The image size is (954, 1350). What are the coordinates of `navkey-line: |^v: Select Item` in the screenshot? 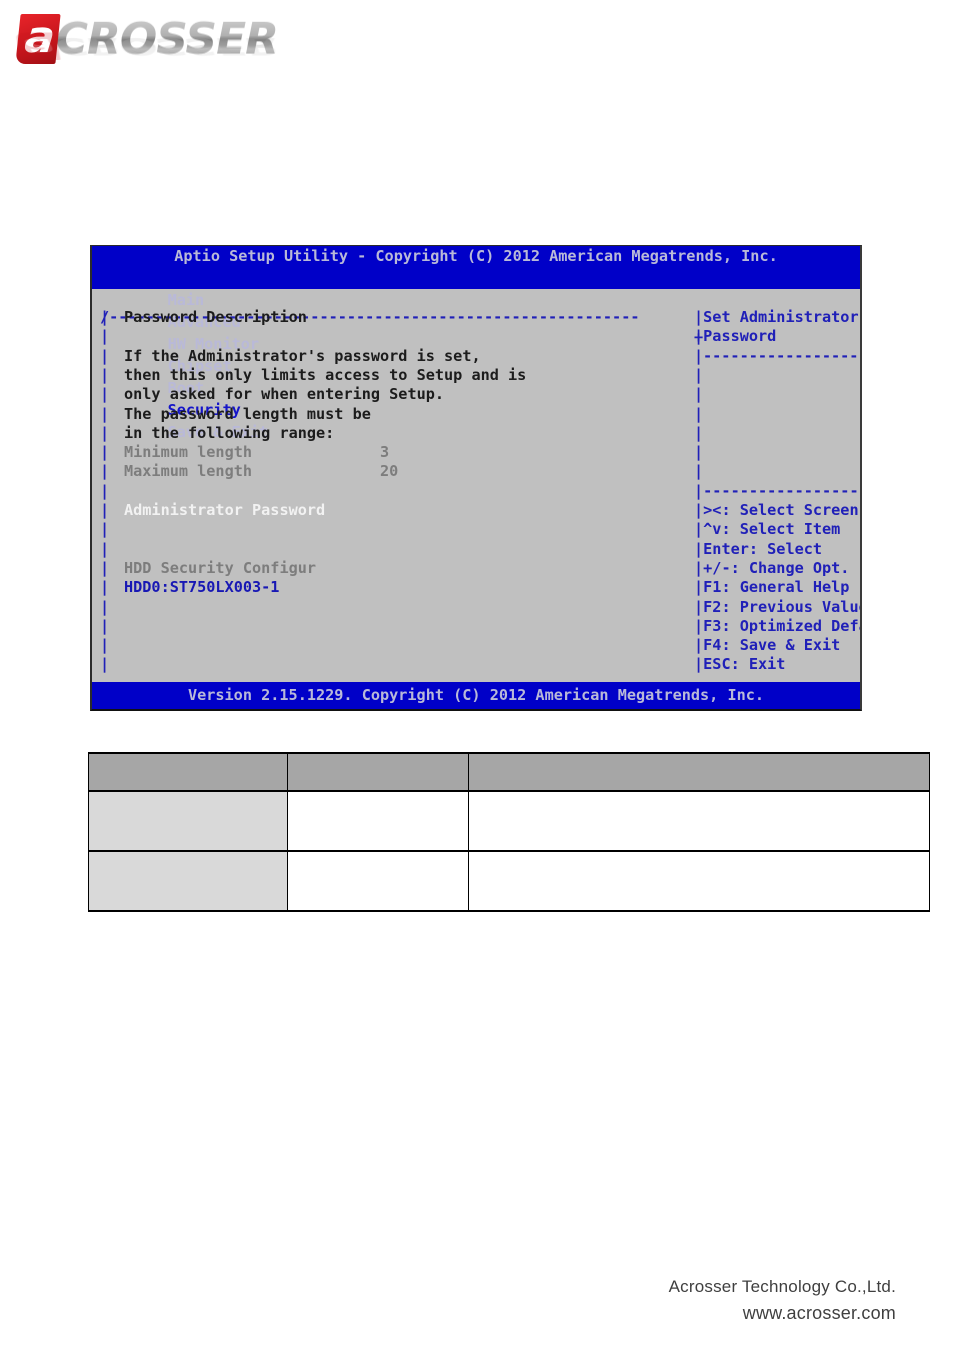 It's located at (767, 529).